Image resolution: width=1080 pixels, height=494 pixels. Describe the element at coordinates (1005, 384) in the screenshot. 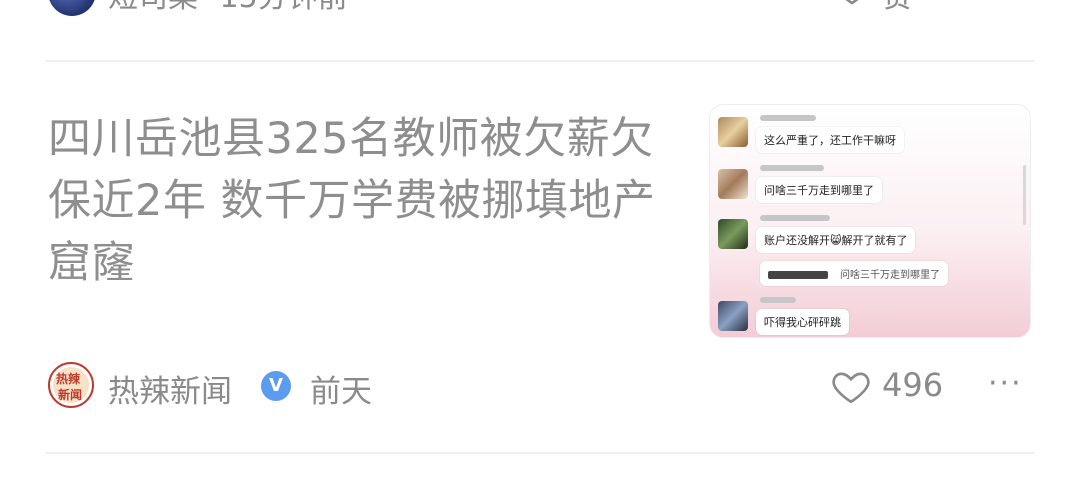

I see `more-horizontal-icon: ···` at that location.